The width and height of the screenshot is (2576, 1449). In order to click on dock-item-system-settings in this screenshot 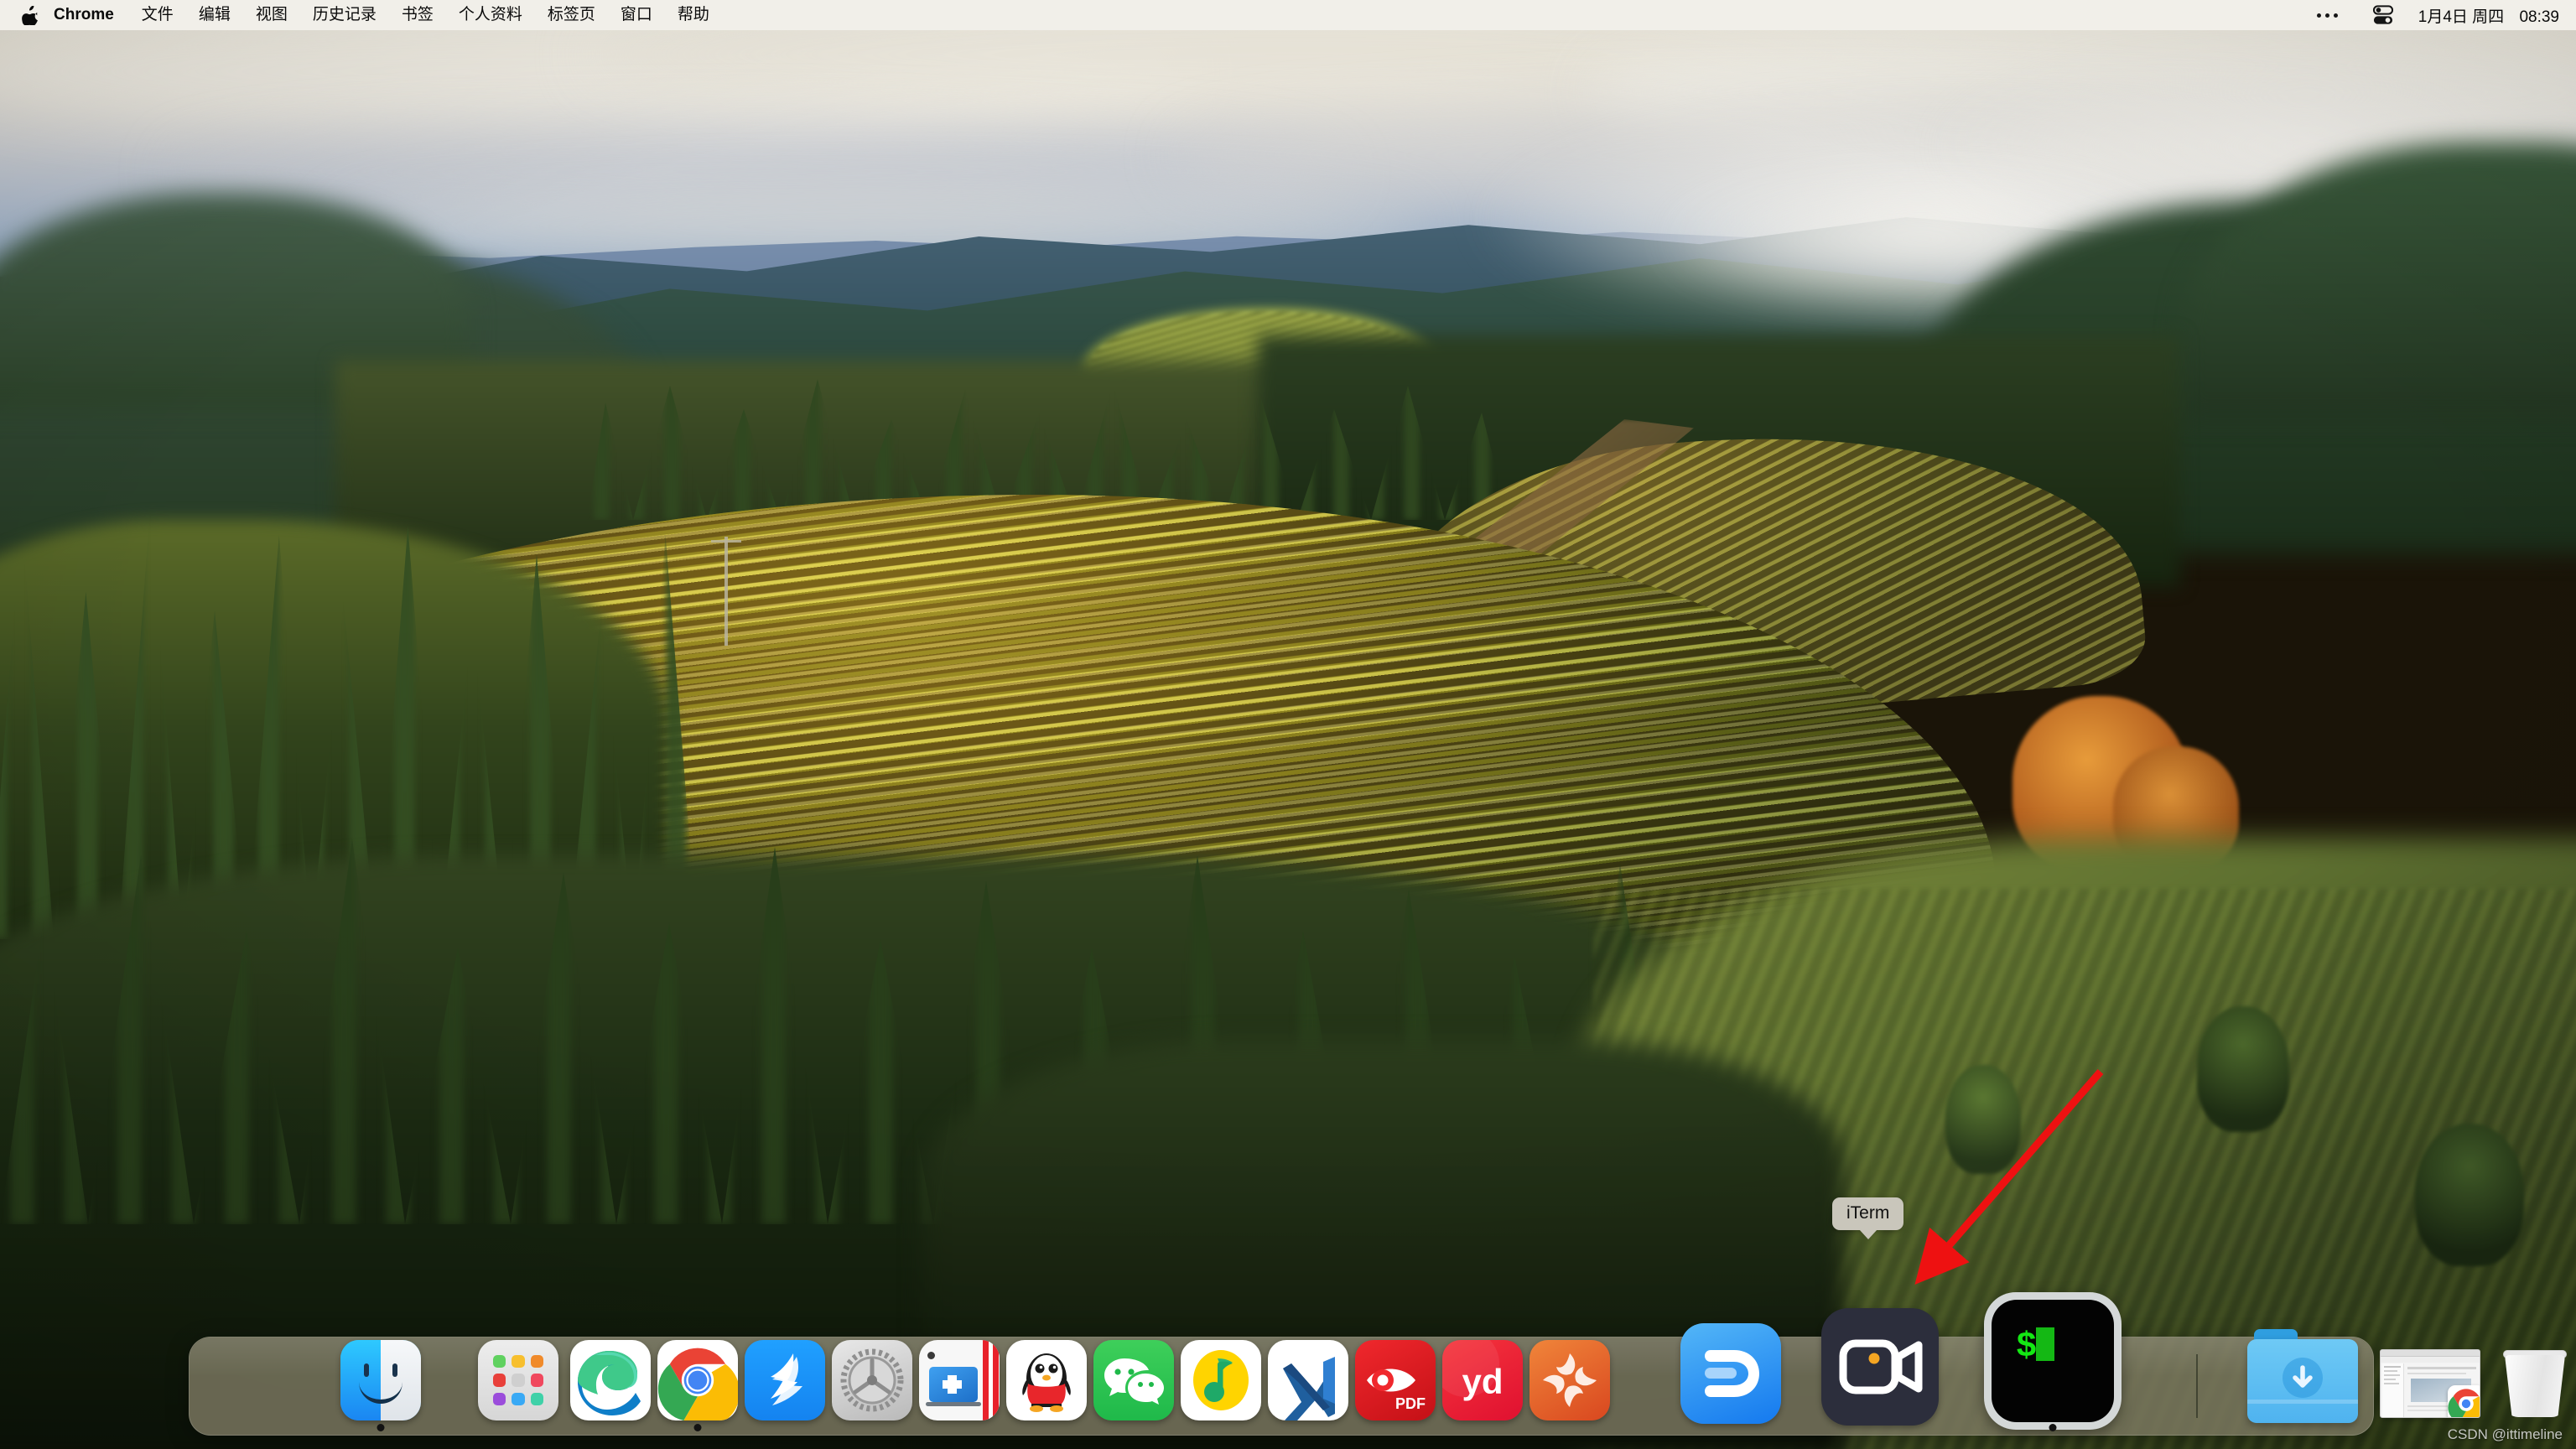, I will do `click(872, 1380)`.